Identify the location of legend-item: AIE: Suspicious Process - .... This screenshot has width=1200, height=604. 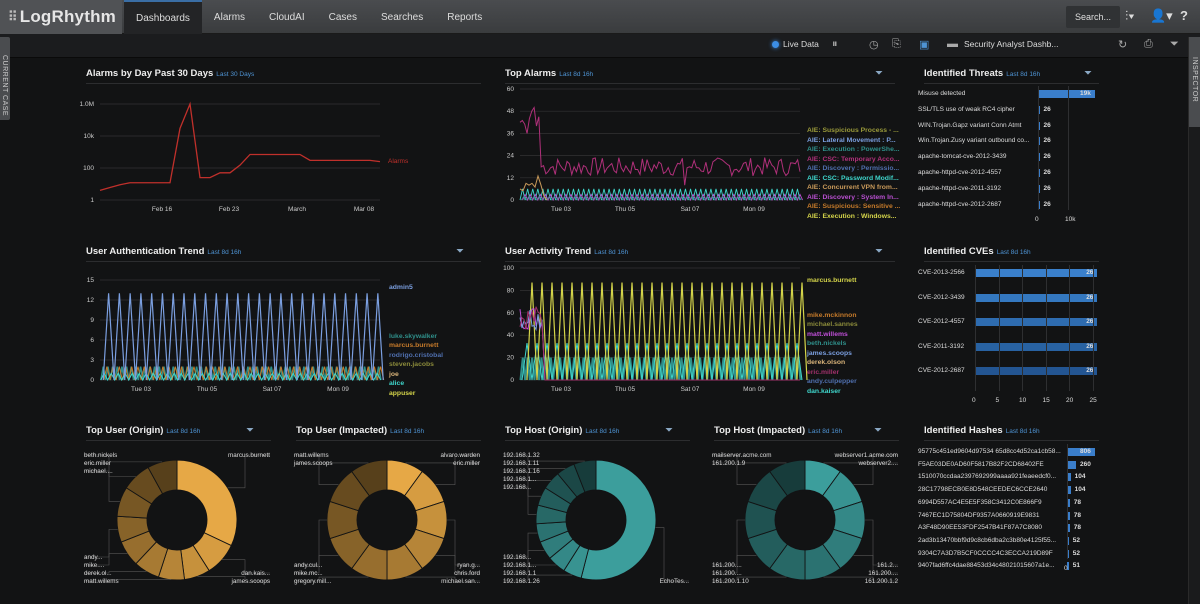
(853, 131).